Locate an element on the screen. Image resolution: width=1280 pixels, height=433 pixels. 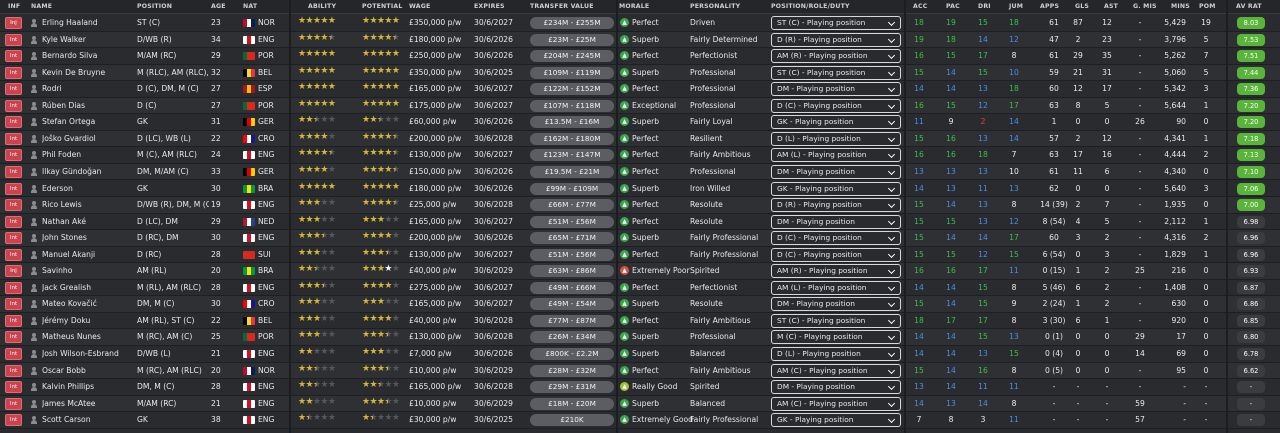
header-gls: GLS is located at coordinates (1082, 6).